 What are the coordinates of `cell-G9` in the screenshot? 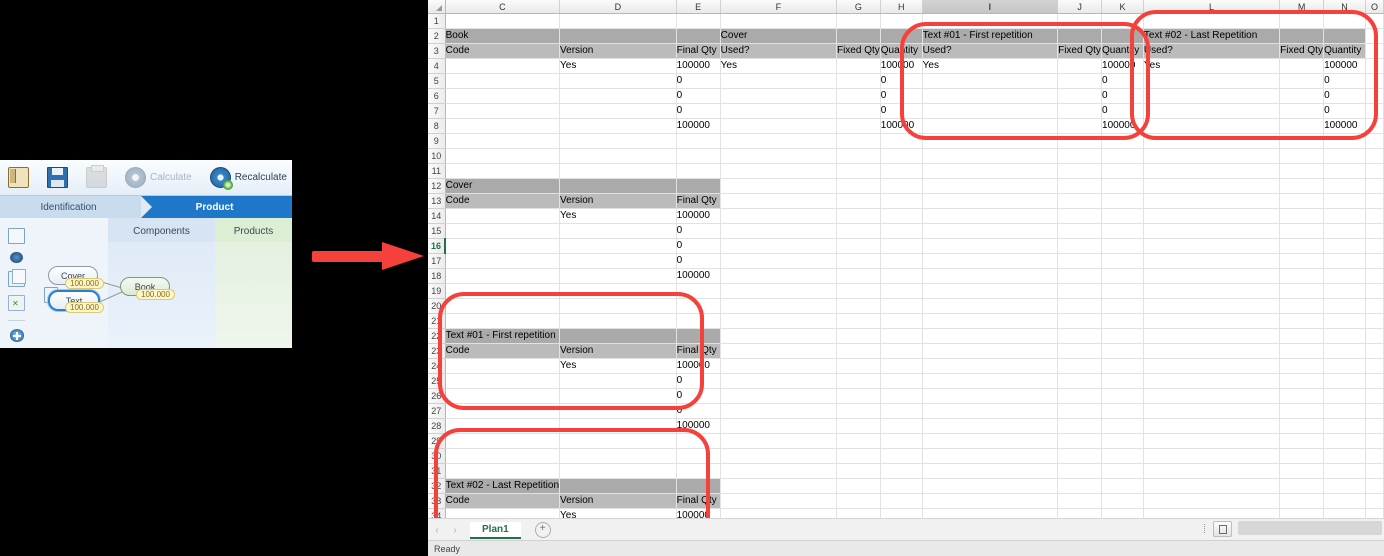 It's located at (858, 141).